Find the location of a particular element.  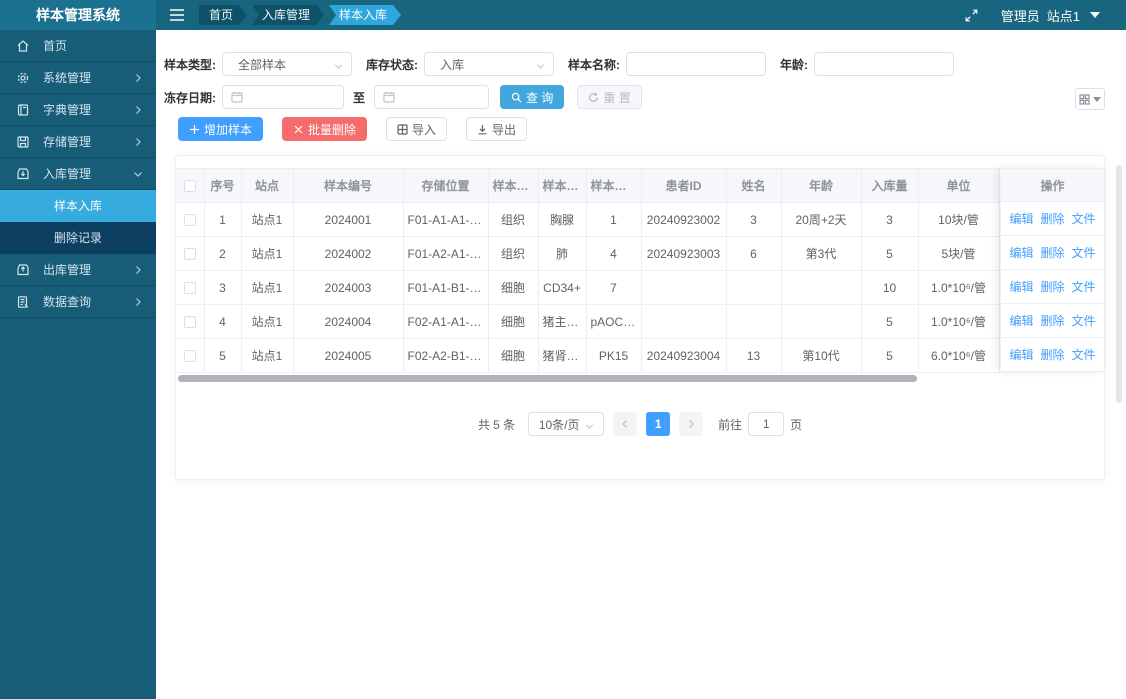

column-header: 姓名 is located at coordinates (754, 185).